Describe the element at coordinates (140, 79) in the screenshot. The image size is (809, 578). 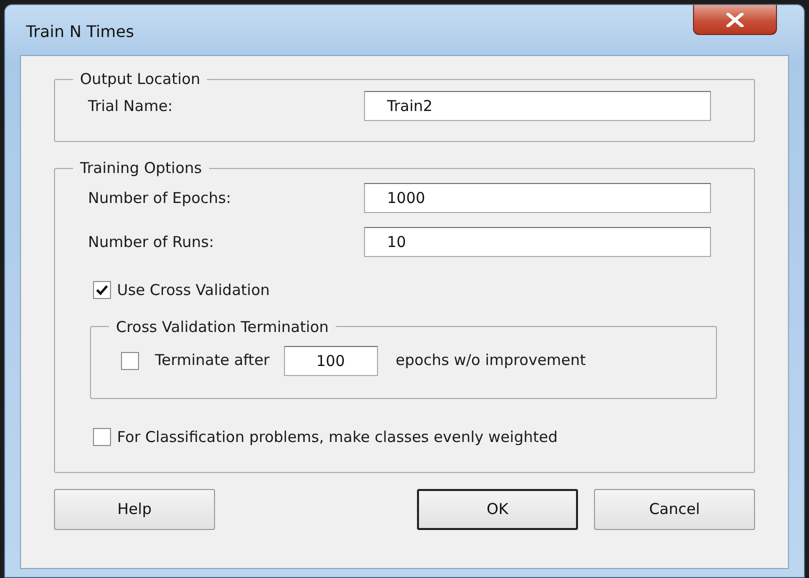
I see `group-title: Output Location` at that location.